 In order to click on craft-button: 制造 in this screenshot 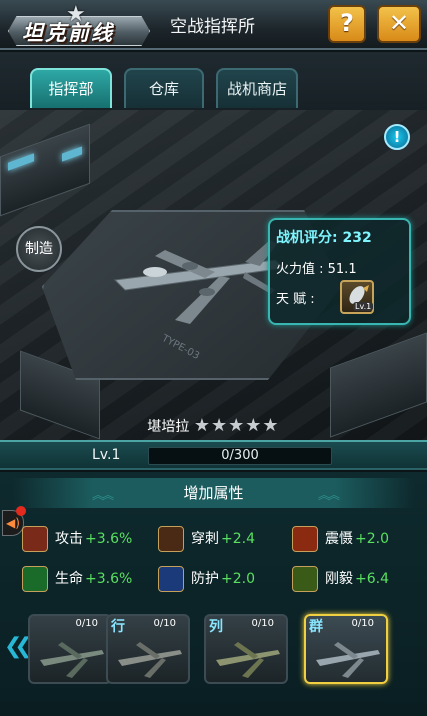, I will do `click(39, 249)`.